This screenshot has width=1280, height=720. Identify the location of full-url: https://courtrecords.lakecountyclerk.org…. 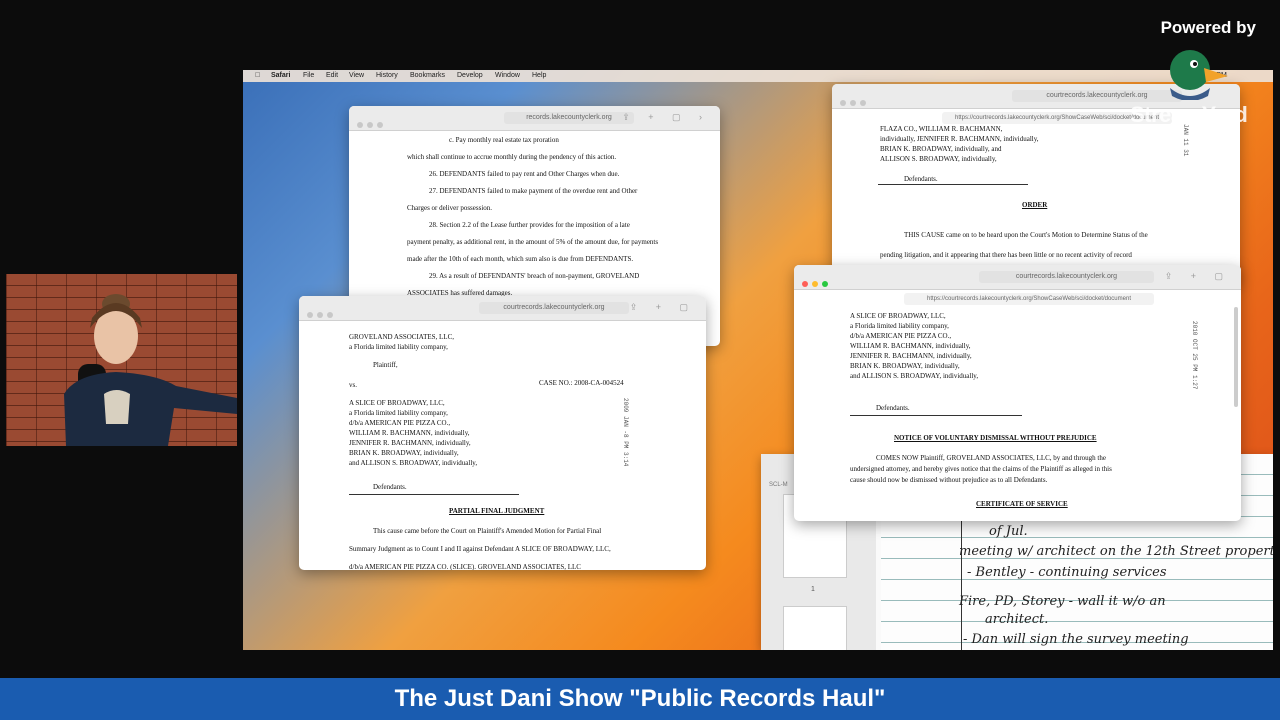
(1029, 299).